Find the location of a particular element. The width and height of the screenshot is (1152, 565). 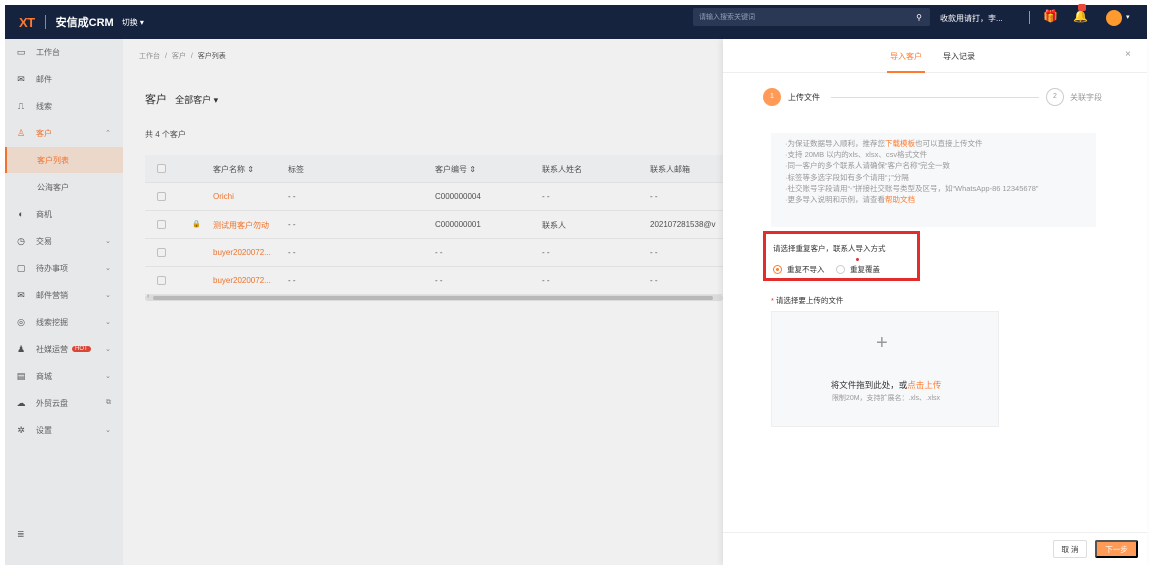

switch-dropdown: 切换 ▾ is located at coordinates (133, 22).